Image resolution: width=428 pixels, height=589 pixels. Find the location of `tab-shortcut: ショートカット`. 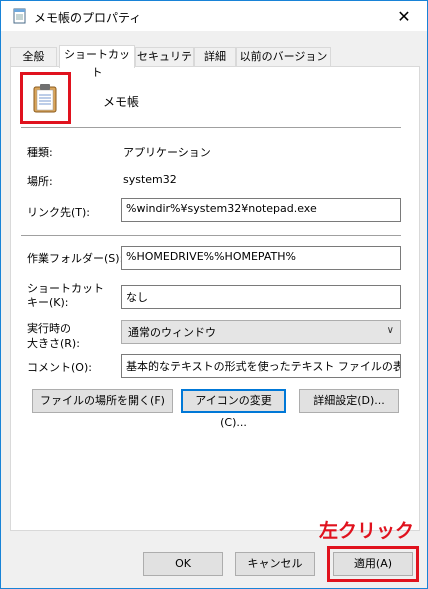

tab-shortcut: ショートカット is located at coordinates (97, 62).